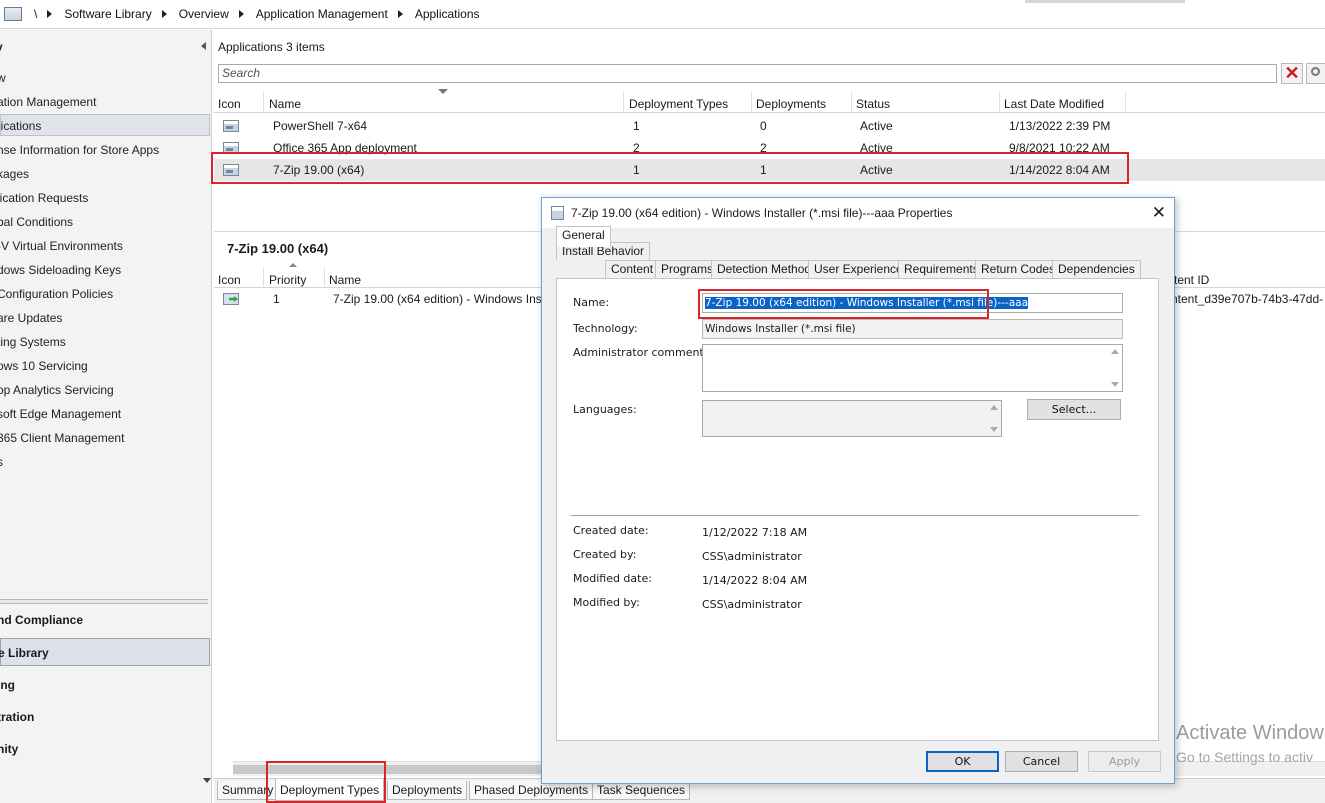 This screenshot has width=1325, height=803. I want to click on nav-item-365-client-management: 365 Client Management, so click(105, 438).